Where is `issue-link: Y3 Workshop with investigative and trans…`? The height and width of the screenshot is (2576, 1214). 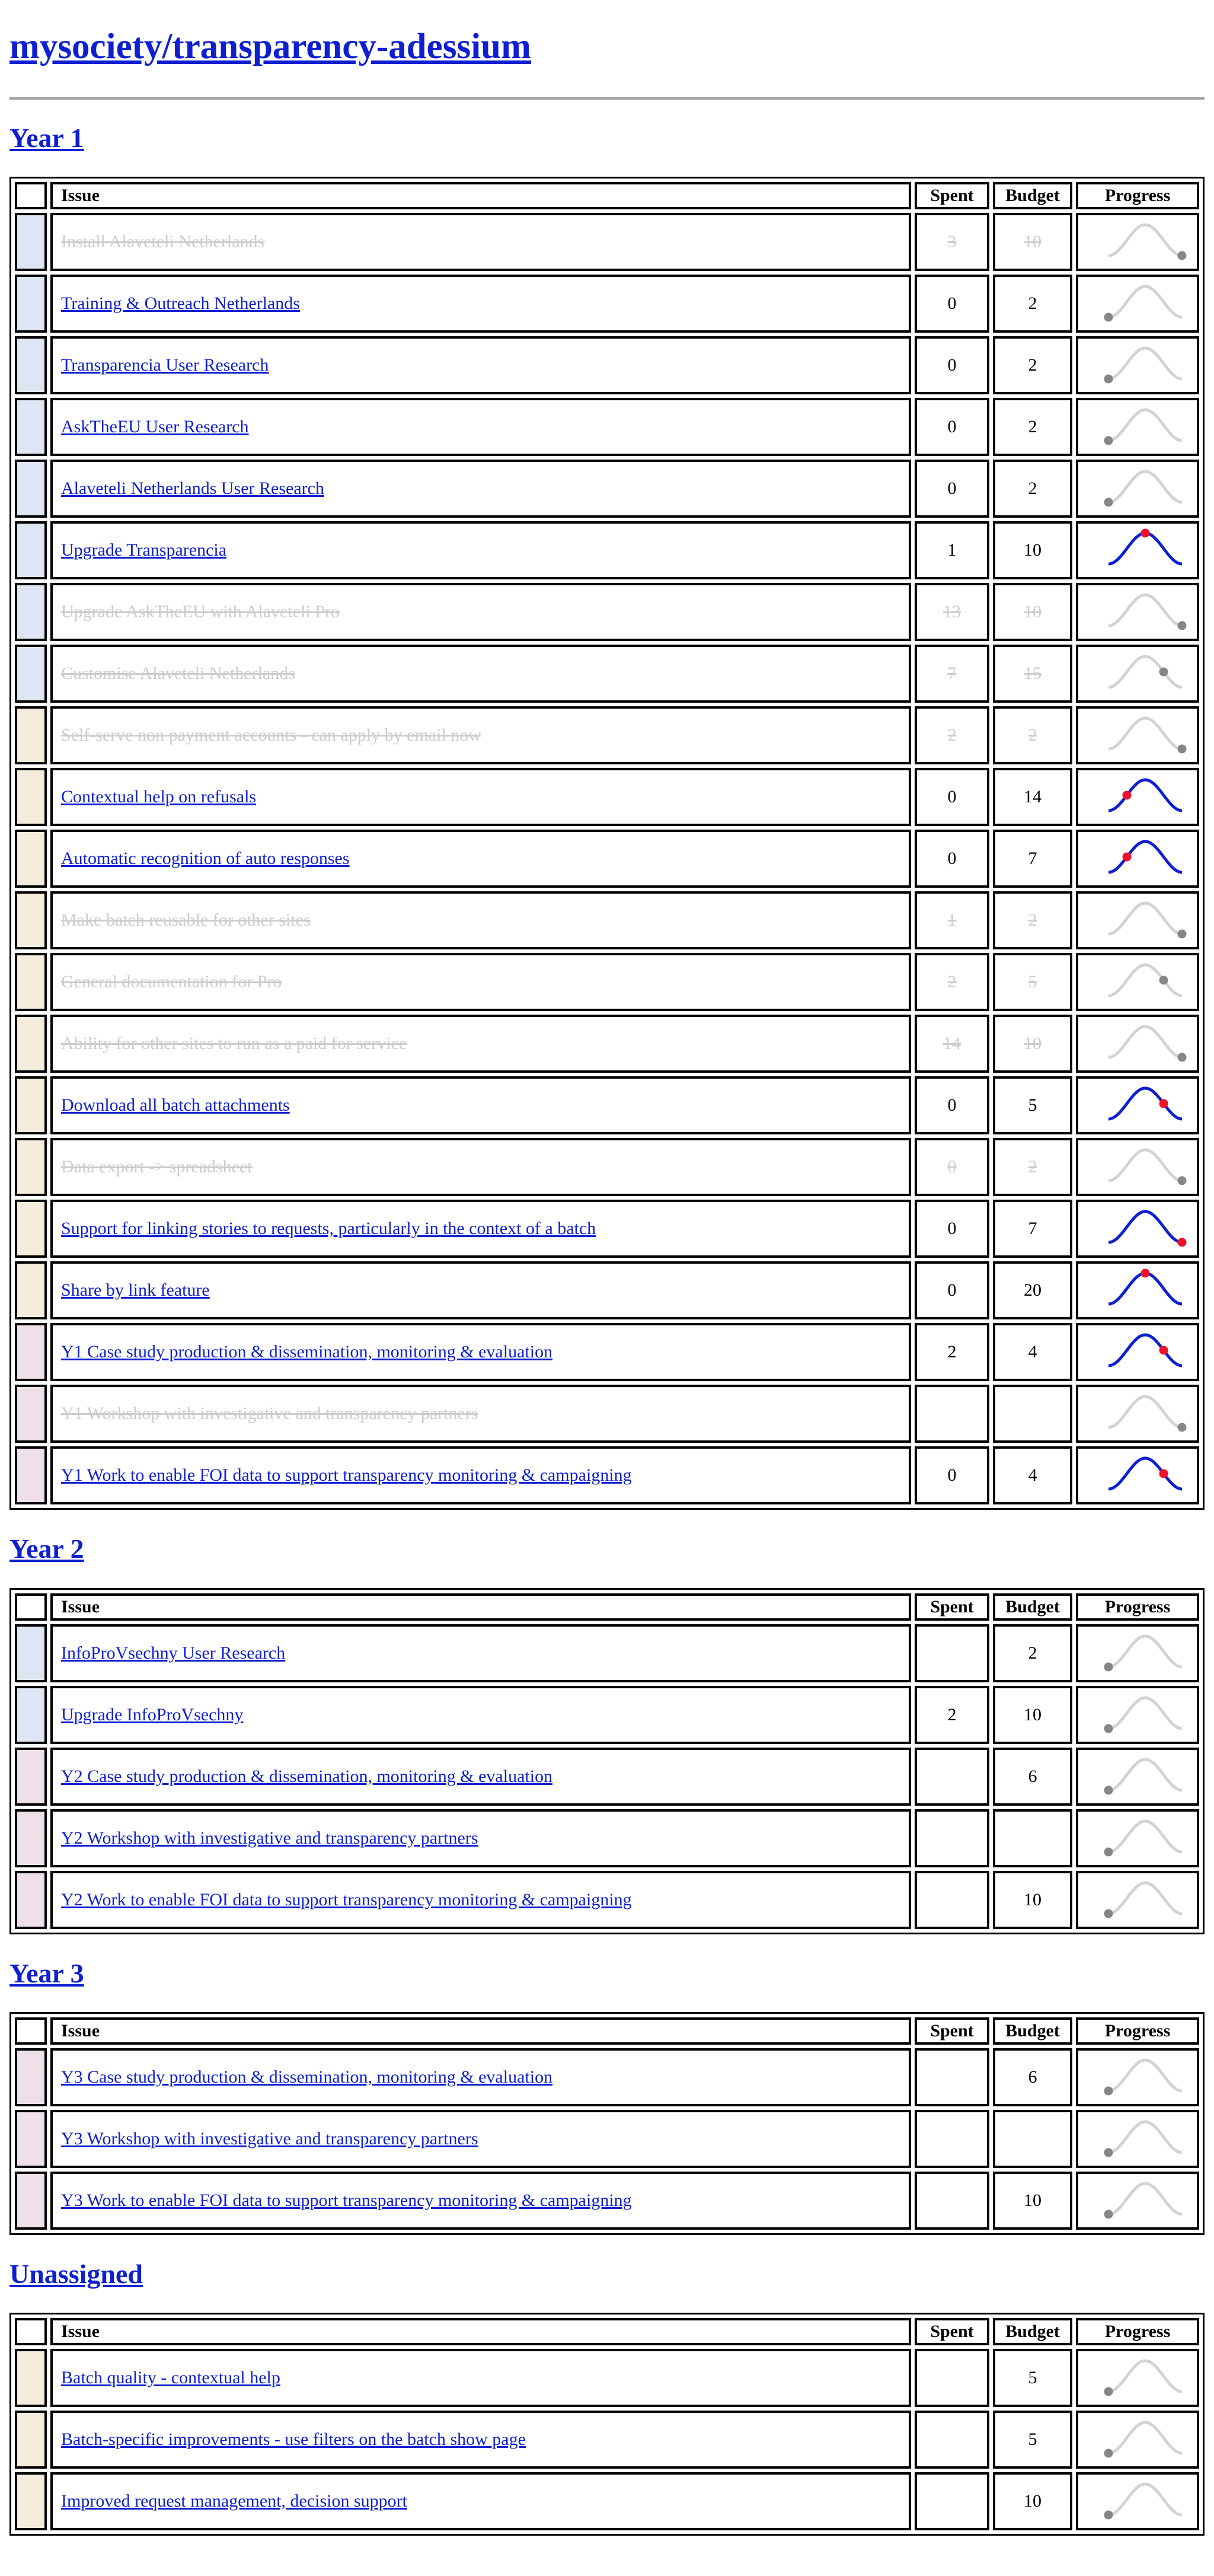 issue-link: Y3 Workshop with investigative and trans… is located at coordinates (269, 2138).